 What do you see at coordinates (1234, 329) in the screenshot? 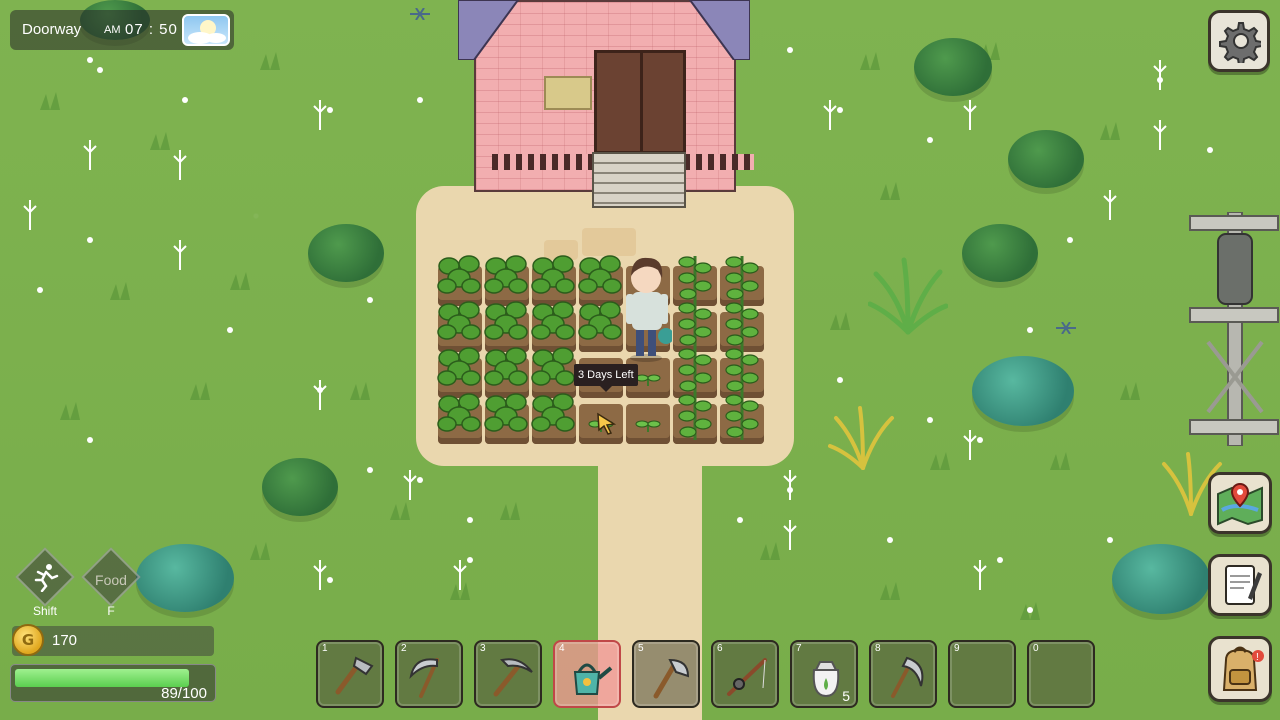
I see `utility-pole` at bounding box center [1234, 329].